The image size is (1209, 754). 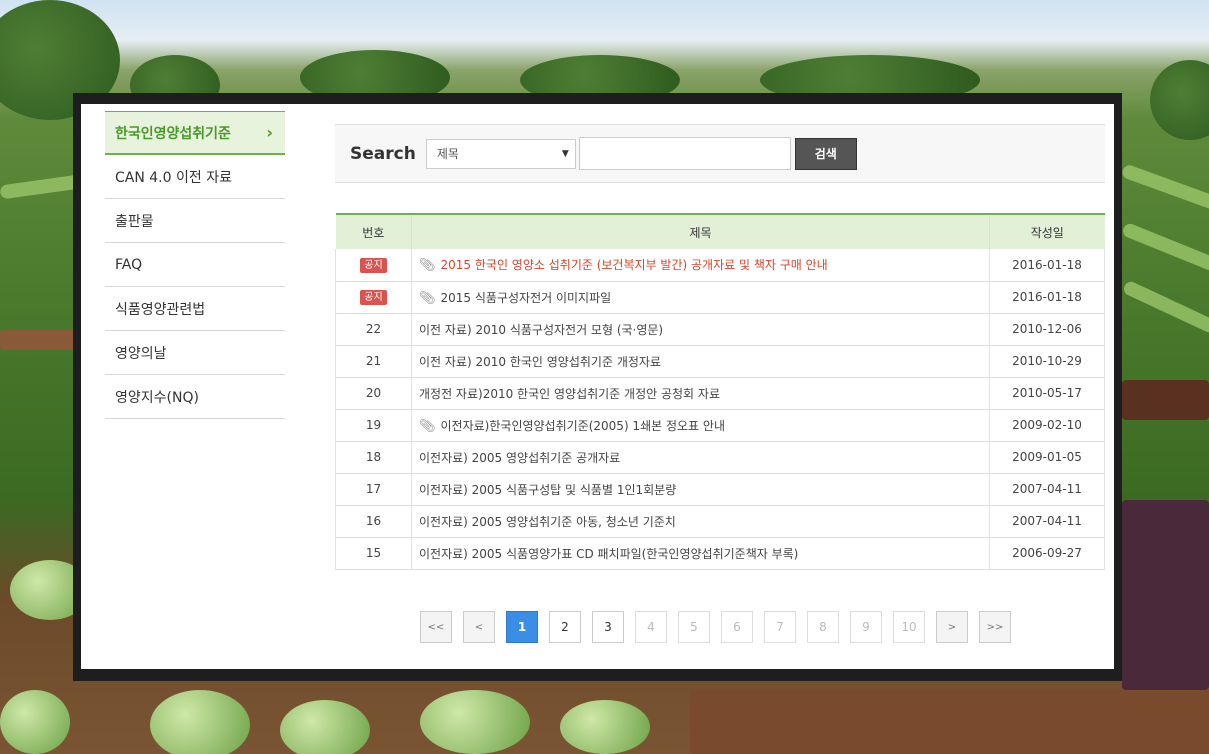 What do you see at coordinates (500, 153) in the screenshot?
I see `search-field-select: 제목 ▼` at bounding box center [500, 153].